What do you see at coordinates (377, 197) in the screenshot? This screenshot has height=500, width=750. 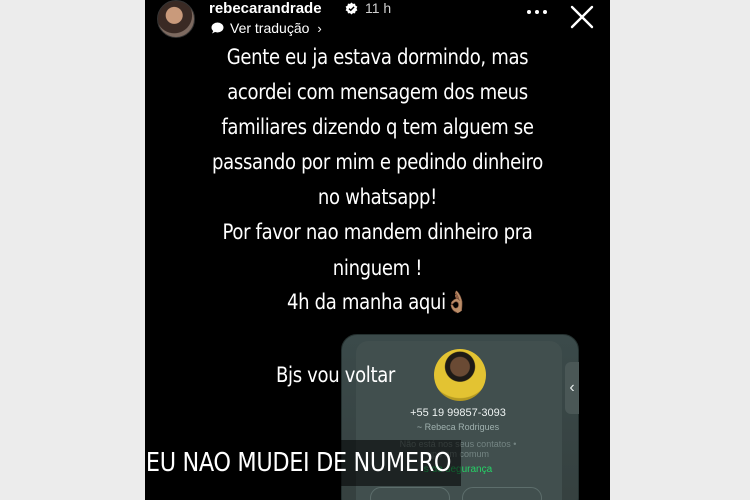 I see `story-line: no whatsapp!` at bounding box center [377, 197].